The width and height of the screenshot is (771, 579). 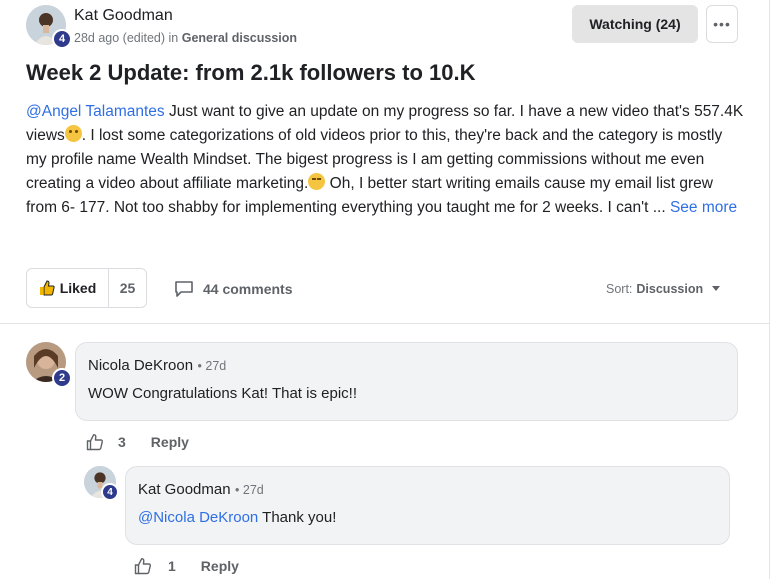 What do you see at coordinates (186, 566) in the screenshot?
I see `reply-actions: 1 Reply` at bounding box center [186, 566].